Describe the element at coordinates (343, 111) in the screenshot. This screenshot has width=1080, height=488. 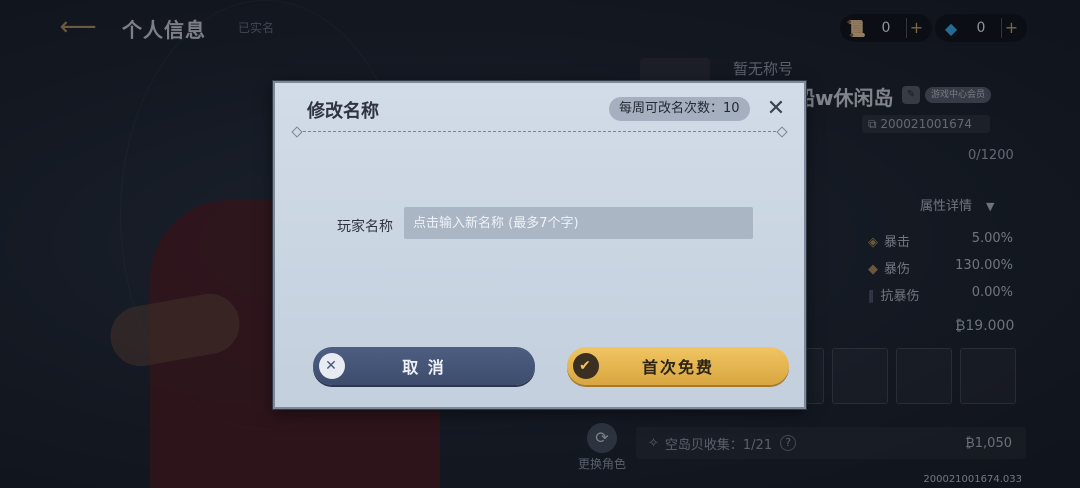
I see `dialog-title: 修改名称` at that location.